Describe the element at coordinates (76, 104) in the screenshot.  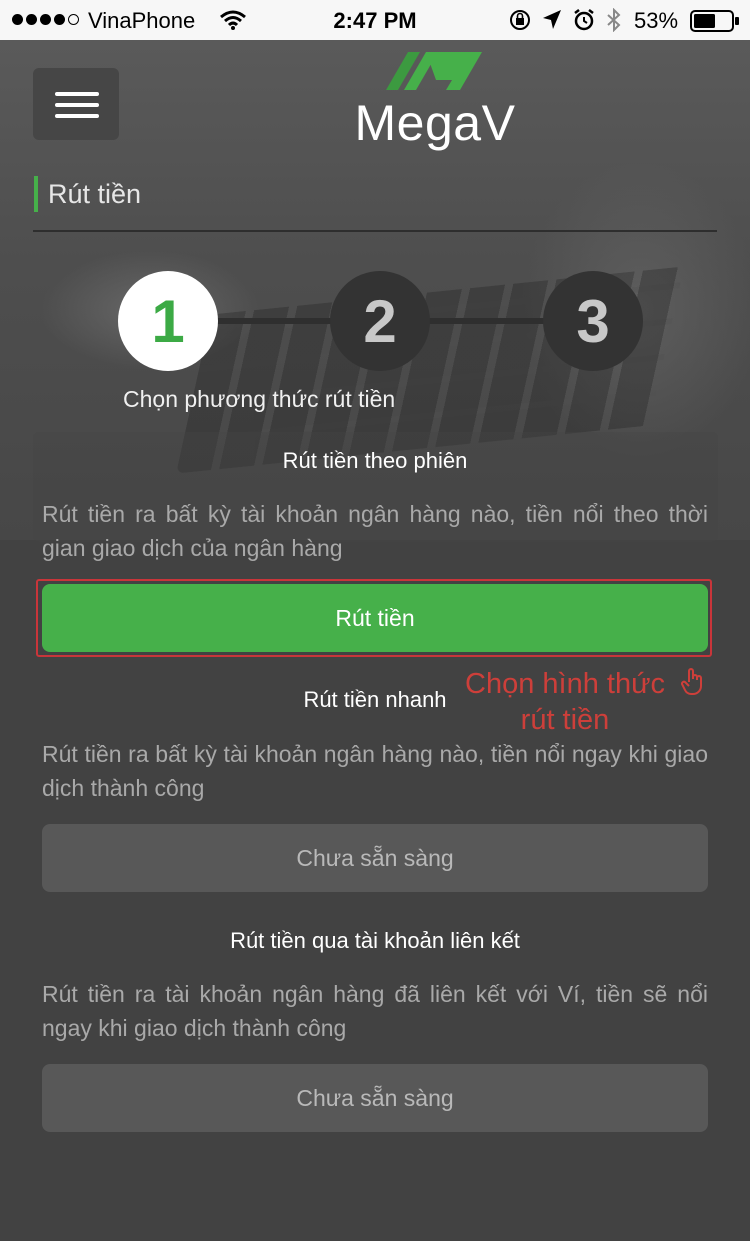
I see `hamburger-menu-button` at that location.